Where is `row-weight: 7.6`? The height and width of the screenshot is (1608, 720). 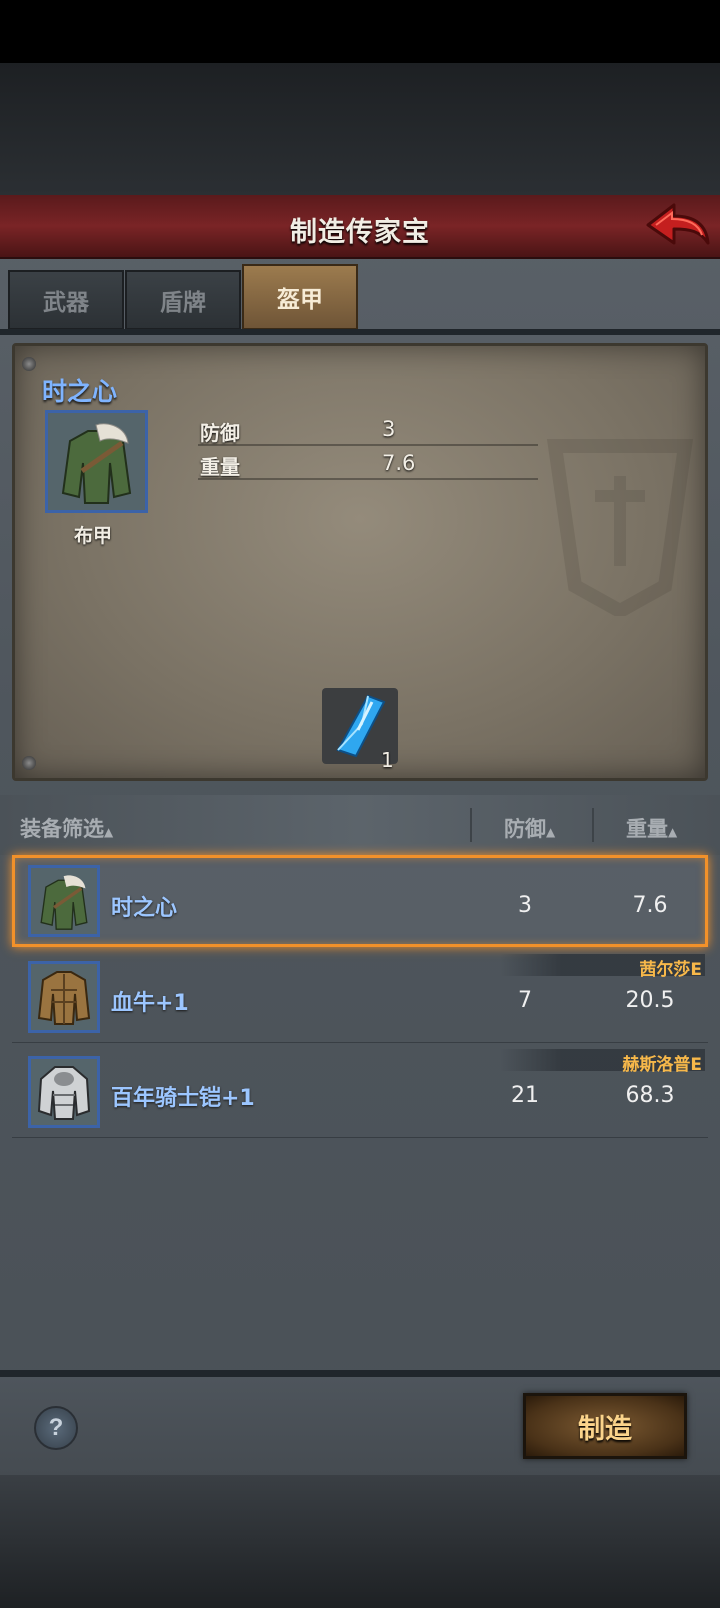
row-weight: 7.6 is located at coordinates (650, 905).